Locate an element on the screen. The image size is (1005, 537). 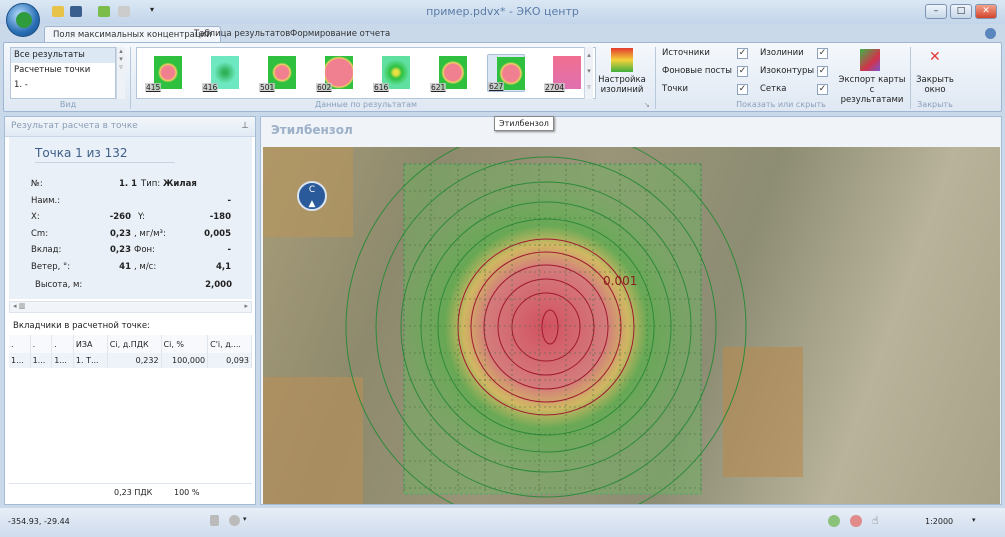
show-points-label: Точки is located at coordinates (675, 89).